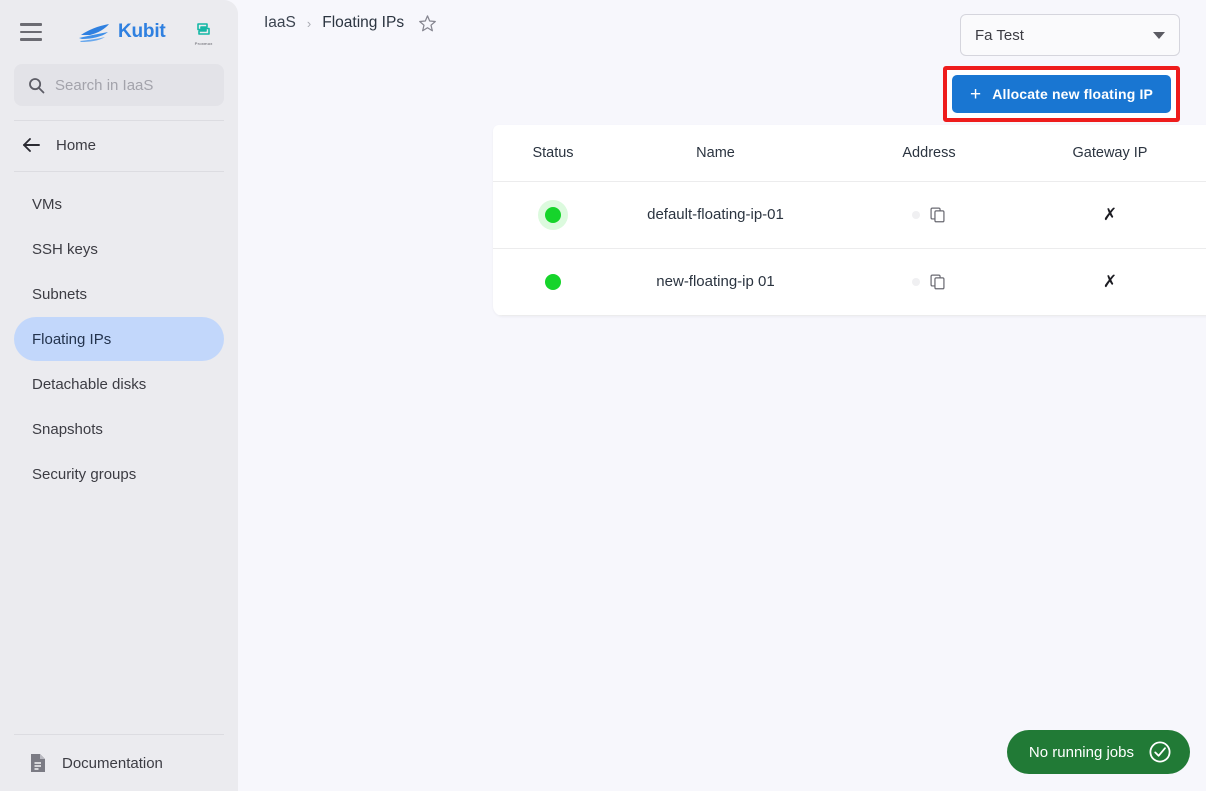 This screenshot has height=791, width=1206. I want to click on sidebar-item-documentation-label: Documentation, so click(112, 763).